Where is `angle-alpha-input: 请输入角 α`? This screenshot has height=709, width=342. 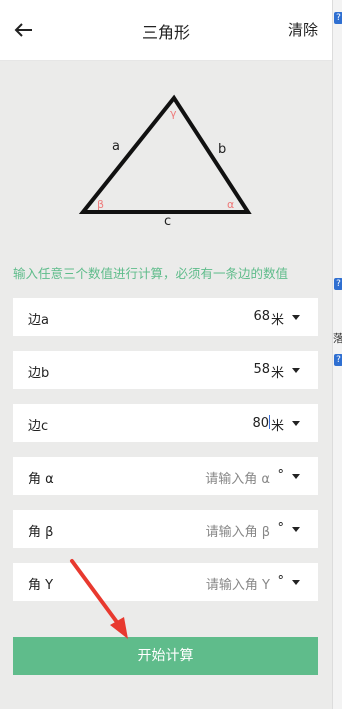
angle-alpha-input: 请输入角 α is located at coordinates (237, 477).